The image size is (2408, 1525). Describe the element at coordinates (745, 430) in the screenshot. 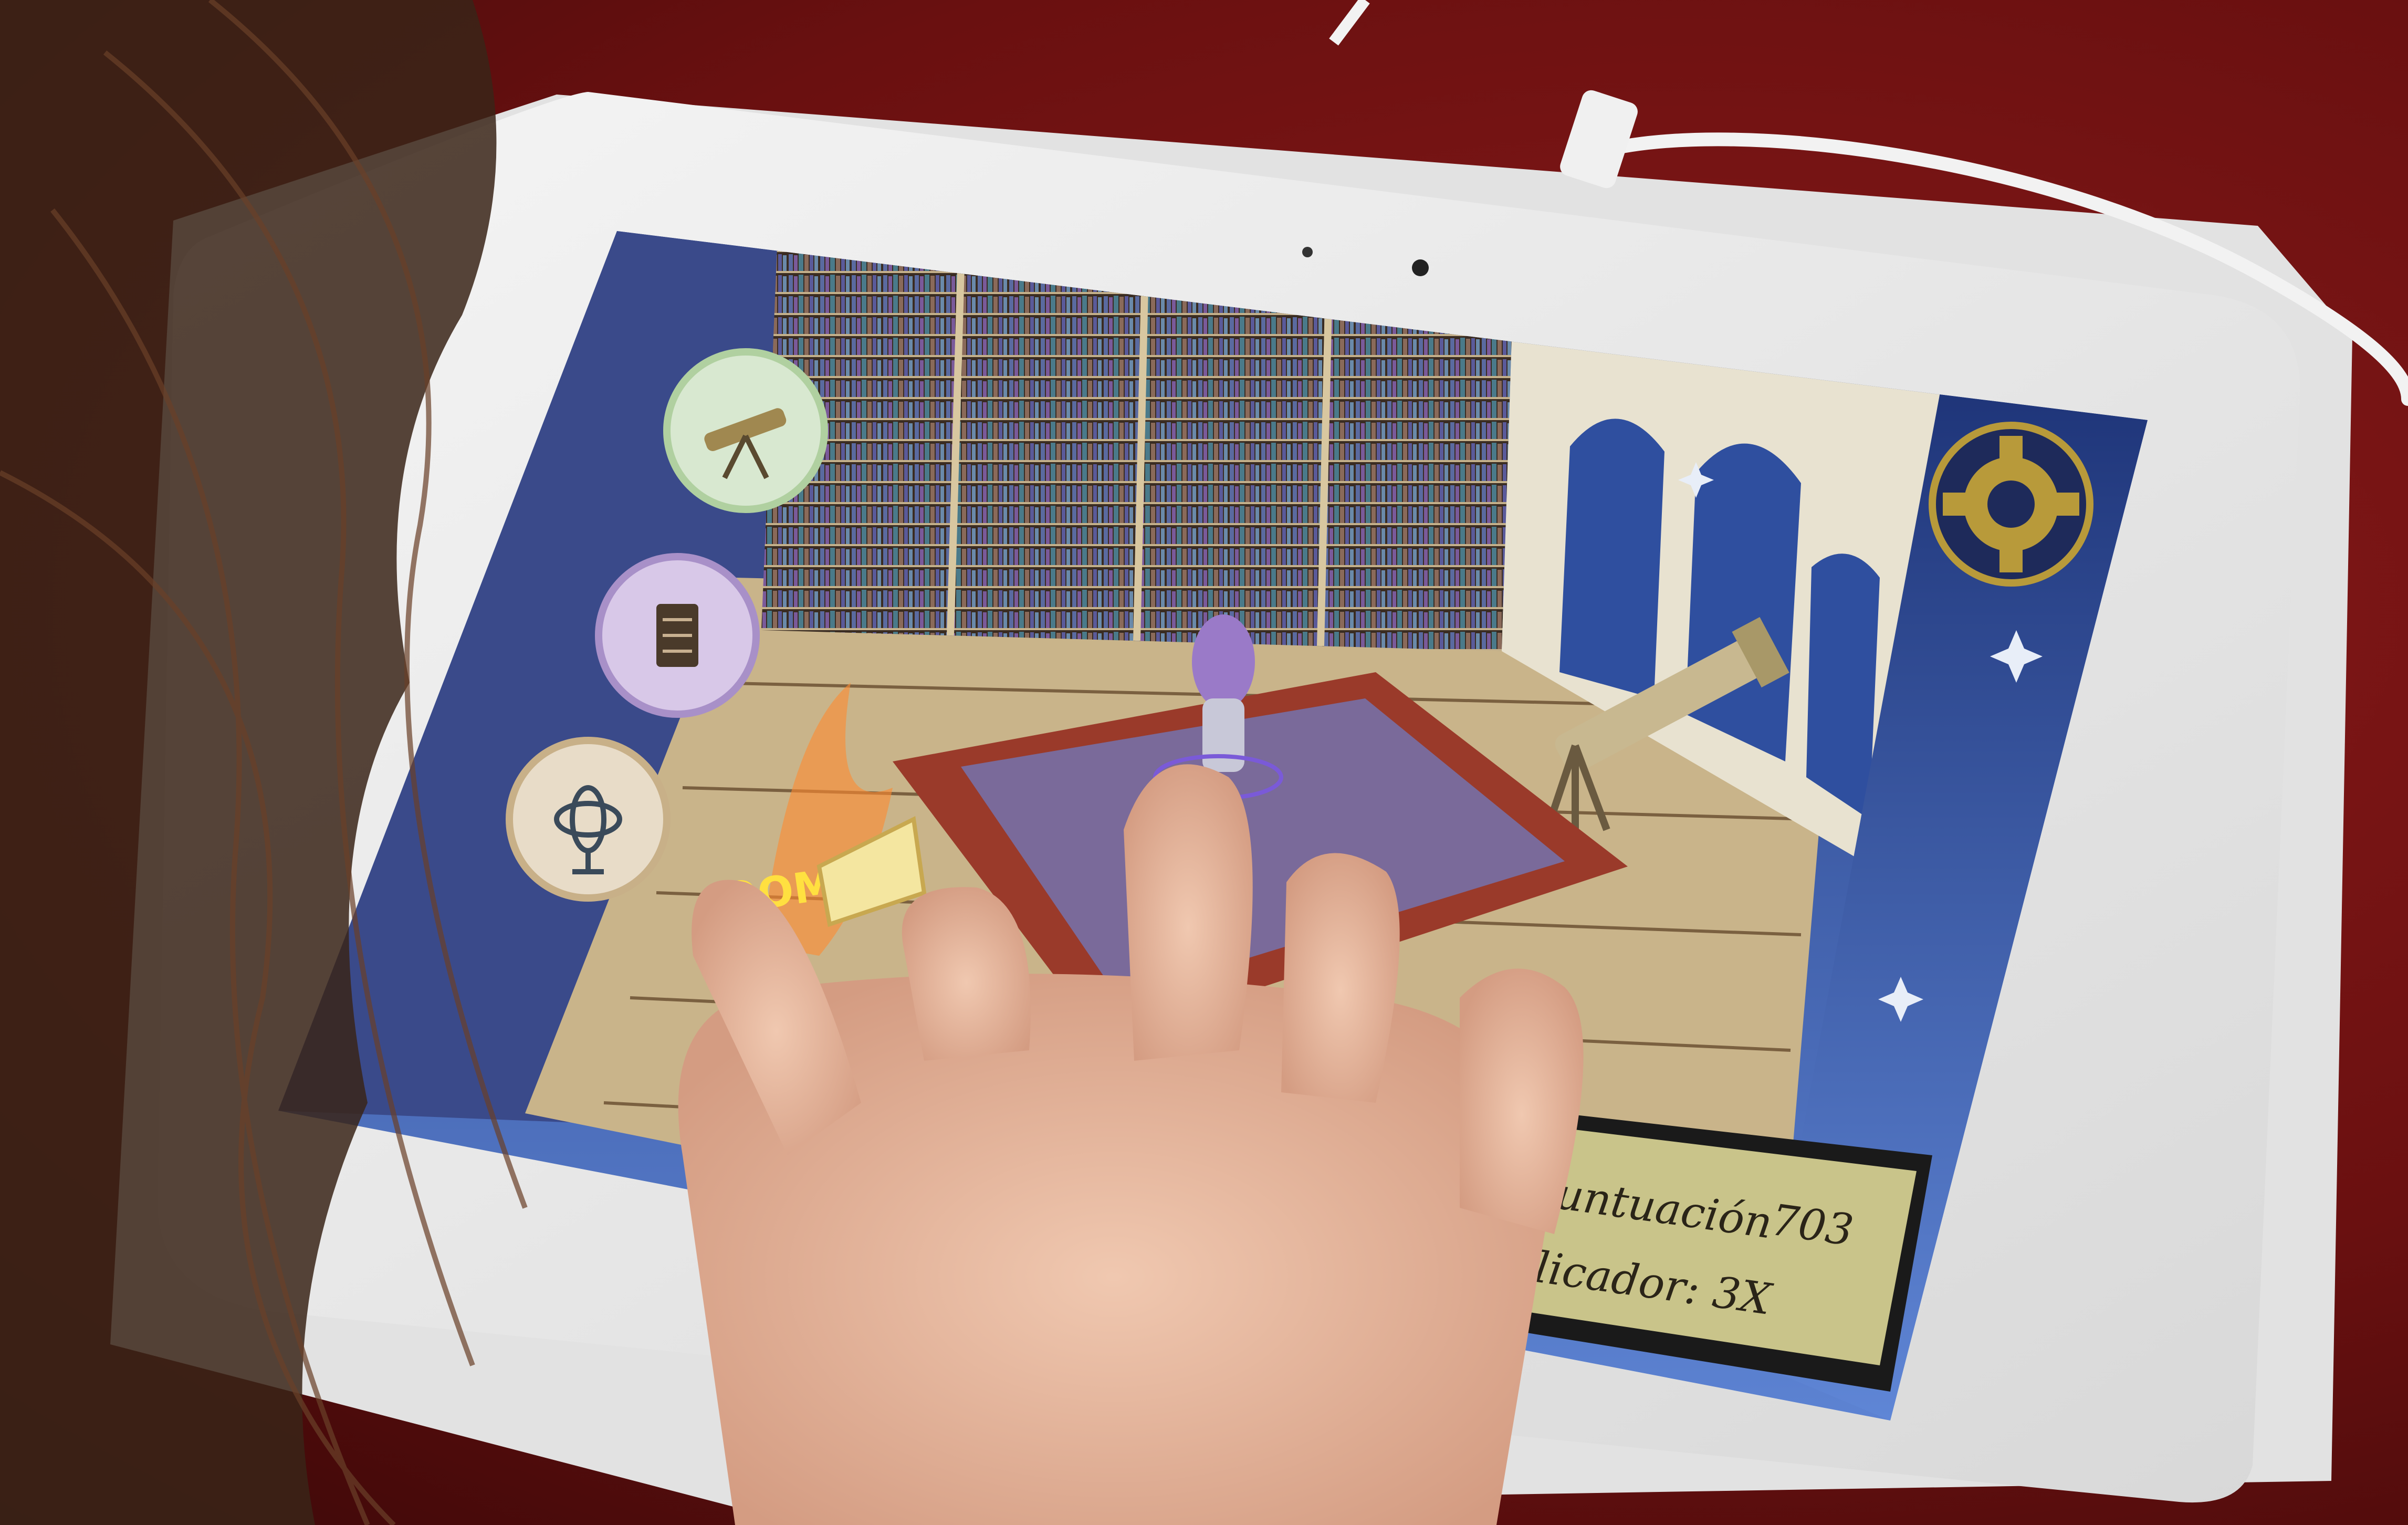

I see `telescope-icon` at that location.